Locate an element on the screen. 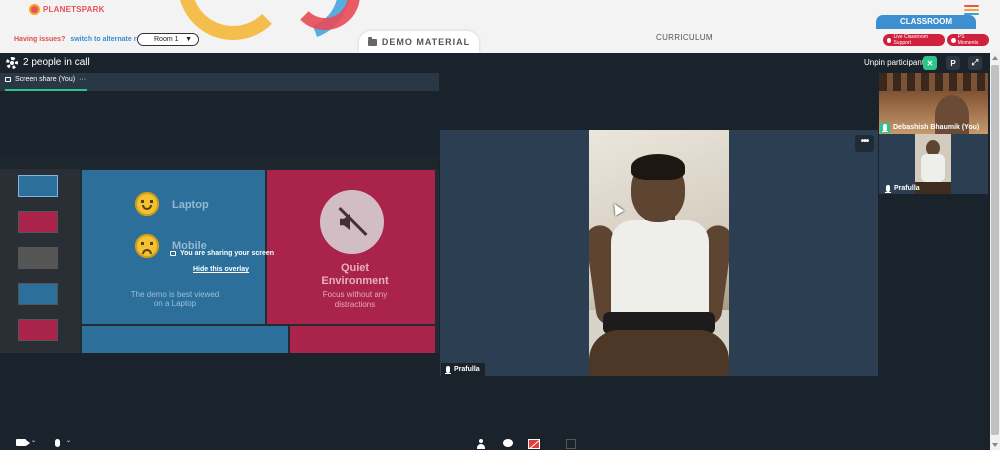 This screenshot has width=1000, height=450. participant-name: Prafulla is located at coordinates (467, 369).